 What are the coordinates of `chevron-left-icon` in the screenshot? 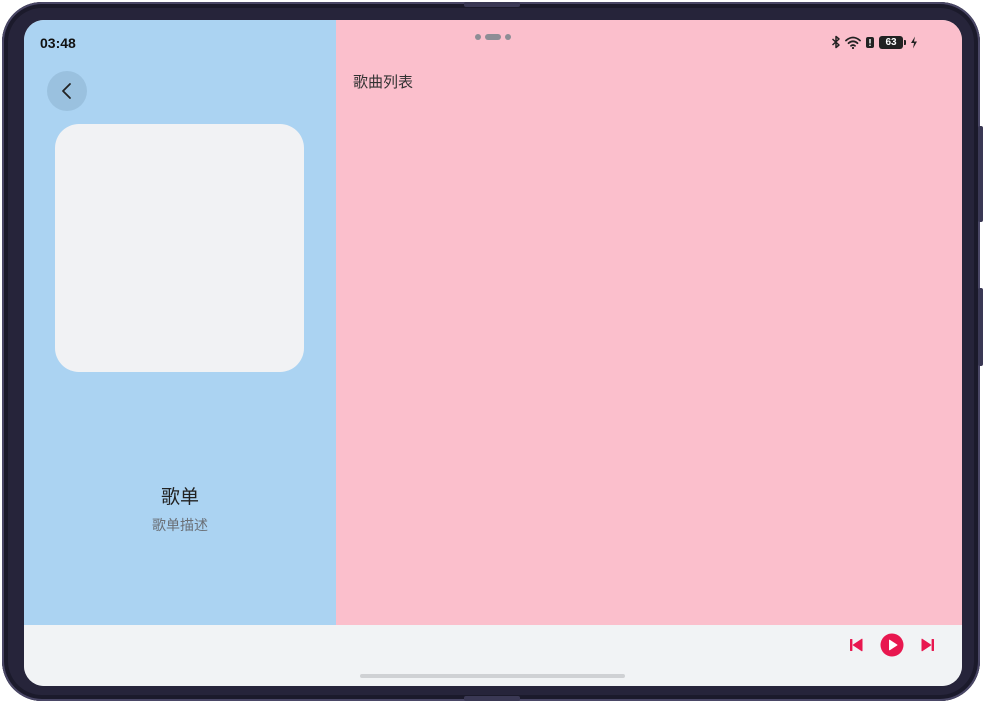 It's located at (67, 91).